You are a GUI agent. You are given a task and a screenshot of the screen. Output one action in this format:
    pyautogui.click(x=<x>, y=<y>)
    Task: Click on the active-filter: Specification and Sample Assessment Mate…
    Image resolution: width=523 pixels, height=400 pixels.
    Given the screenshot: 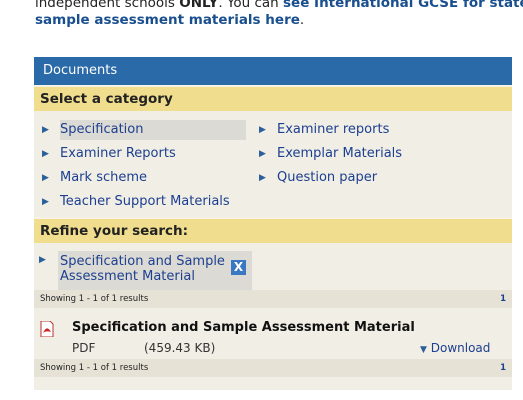 What is the action you would take?
    pyautogui.click(x=155, y=271)
    